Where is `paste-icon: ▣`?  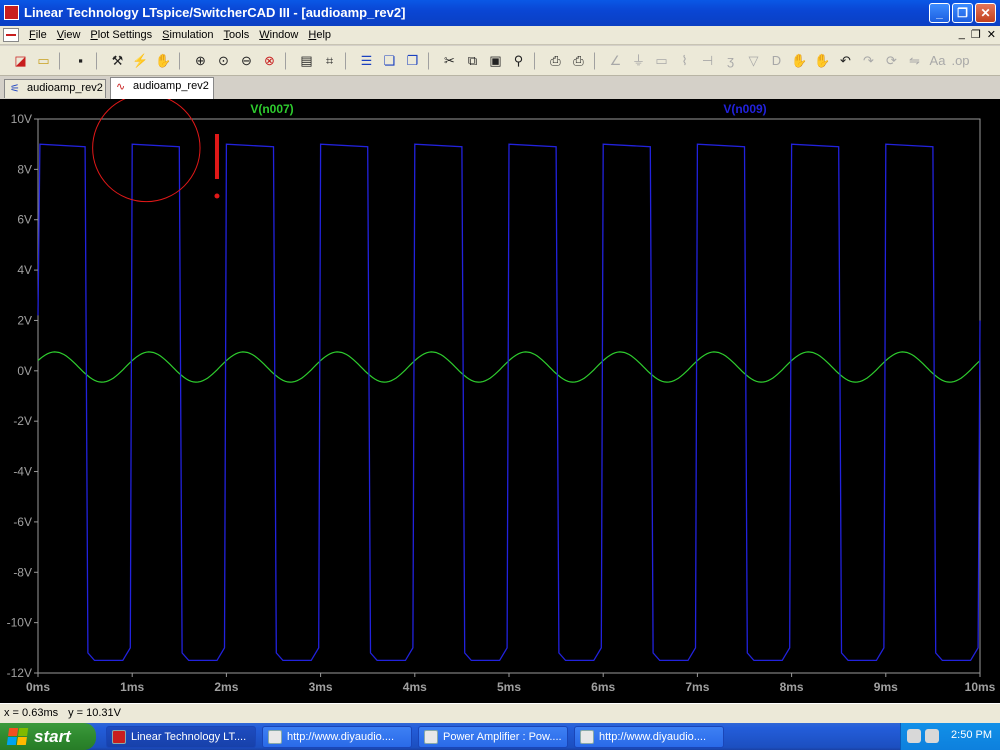 paste-icon: ▣ is located at coordinates (495, 61).